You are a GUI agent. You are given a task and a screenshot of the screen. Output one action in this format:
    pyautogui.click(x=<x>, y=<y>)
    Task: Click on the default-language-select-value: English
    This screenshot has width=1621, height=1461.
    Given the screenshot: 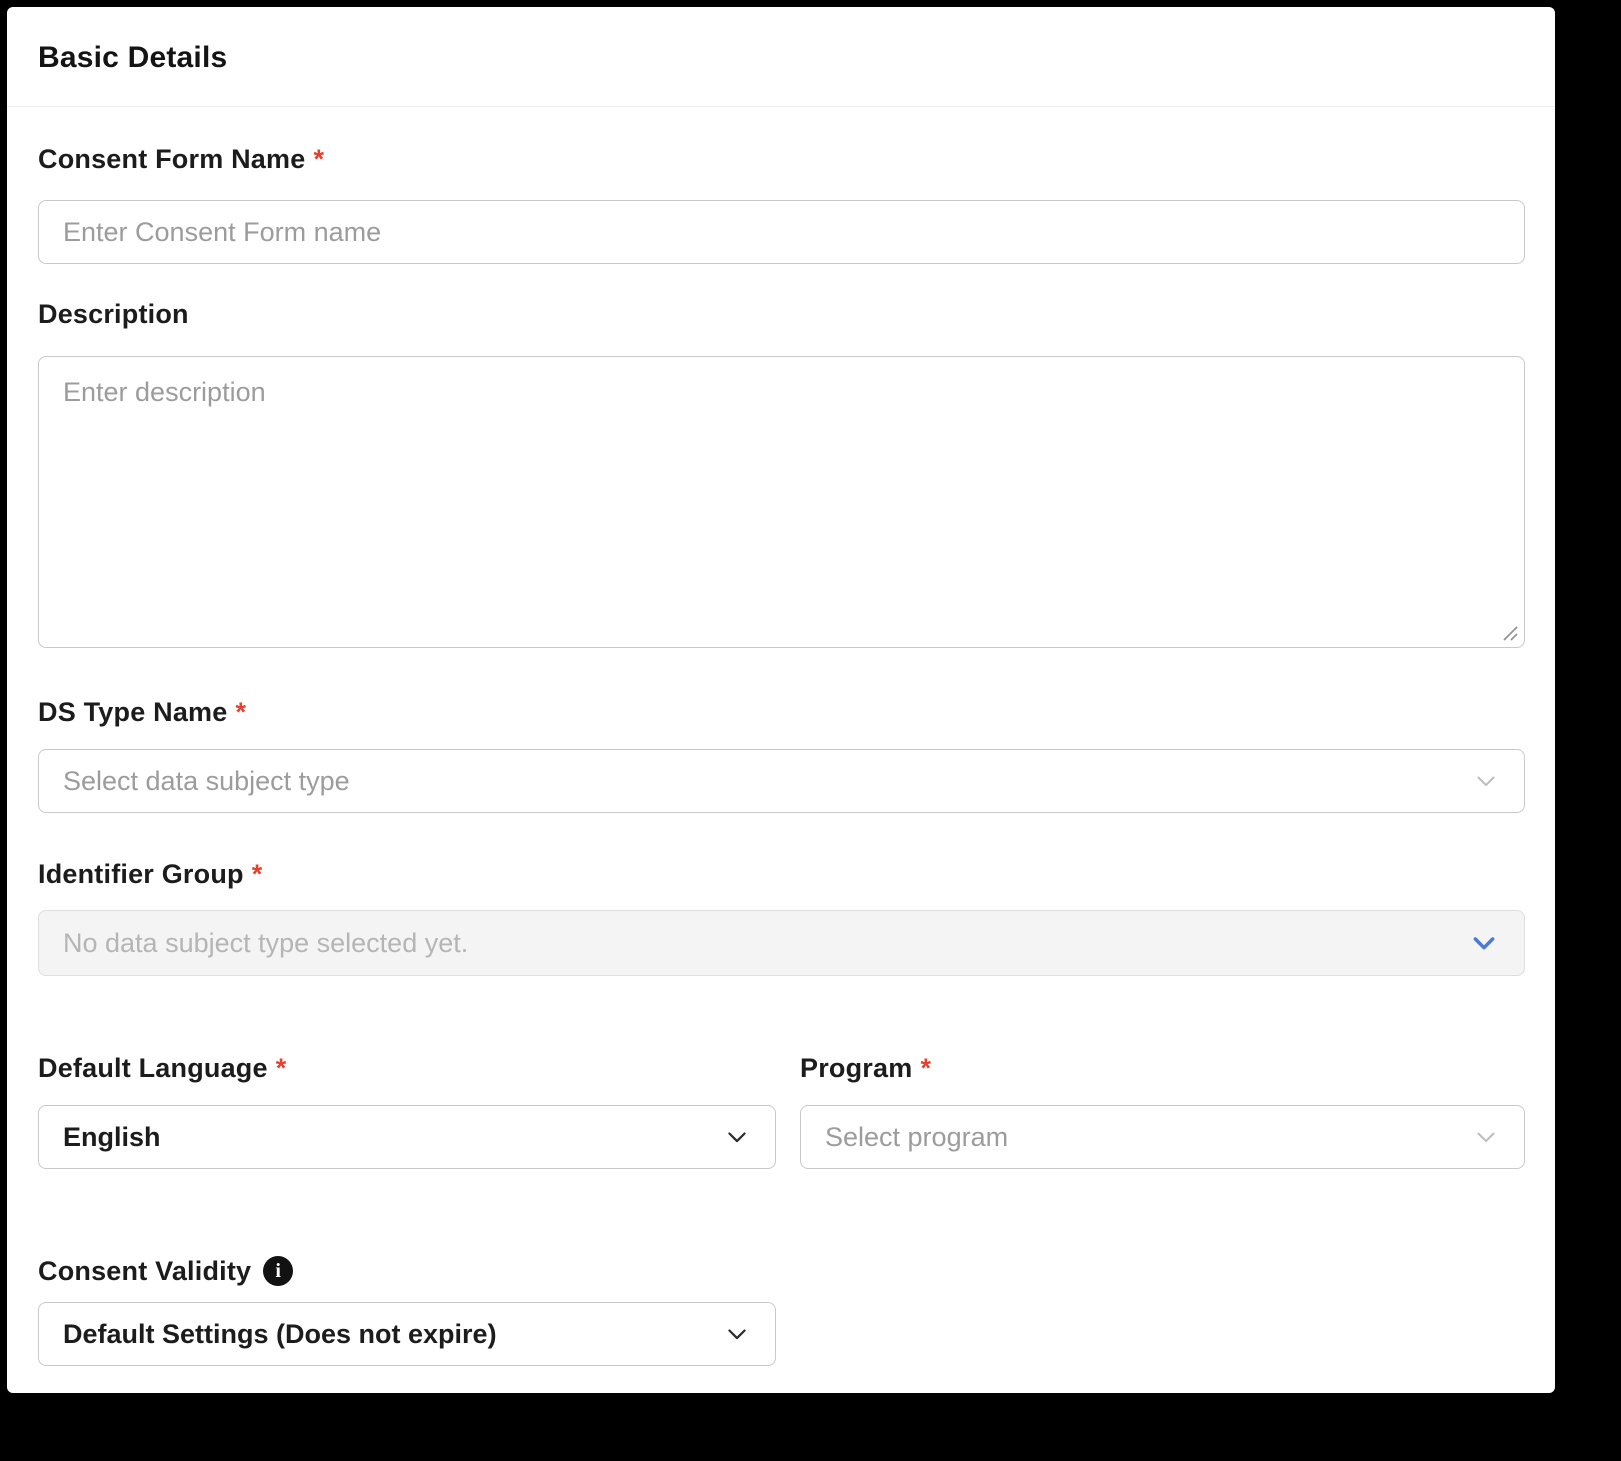 What is the action you would take?
    pyautogui.click(x=112, y=1136)
    